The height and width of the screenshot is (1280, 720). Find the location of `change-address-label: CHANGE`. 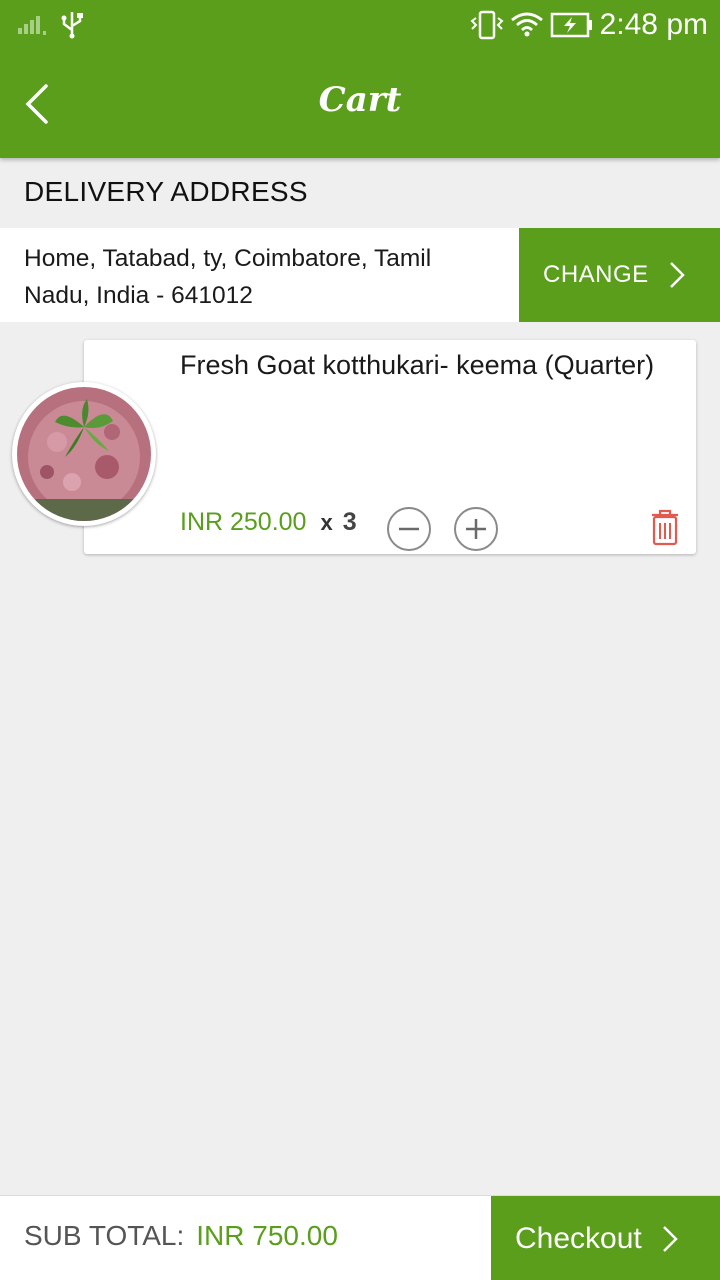

change-address-label: CHANGE is located at coordinates (596, 274).